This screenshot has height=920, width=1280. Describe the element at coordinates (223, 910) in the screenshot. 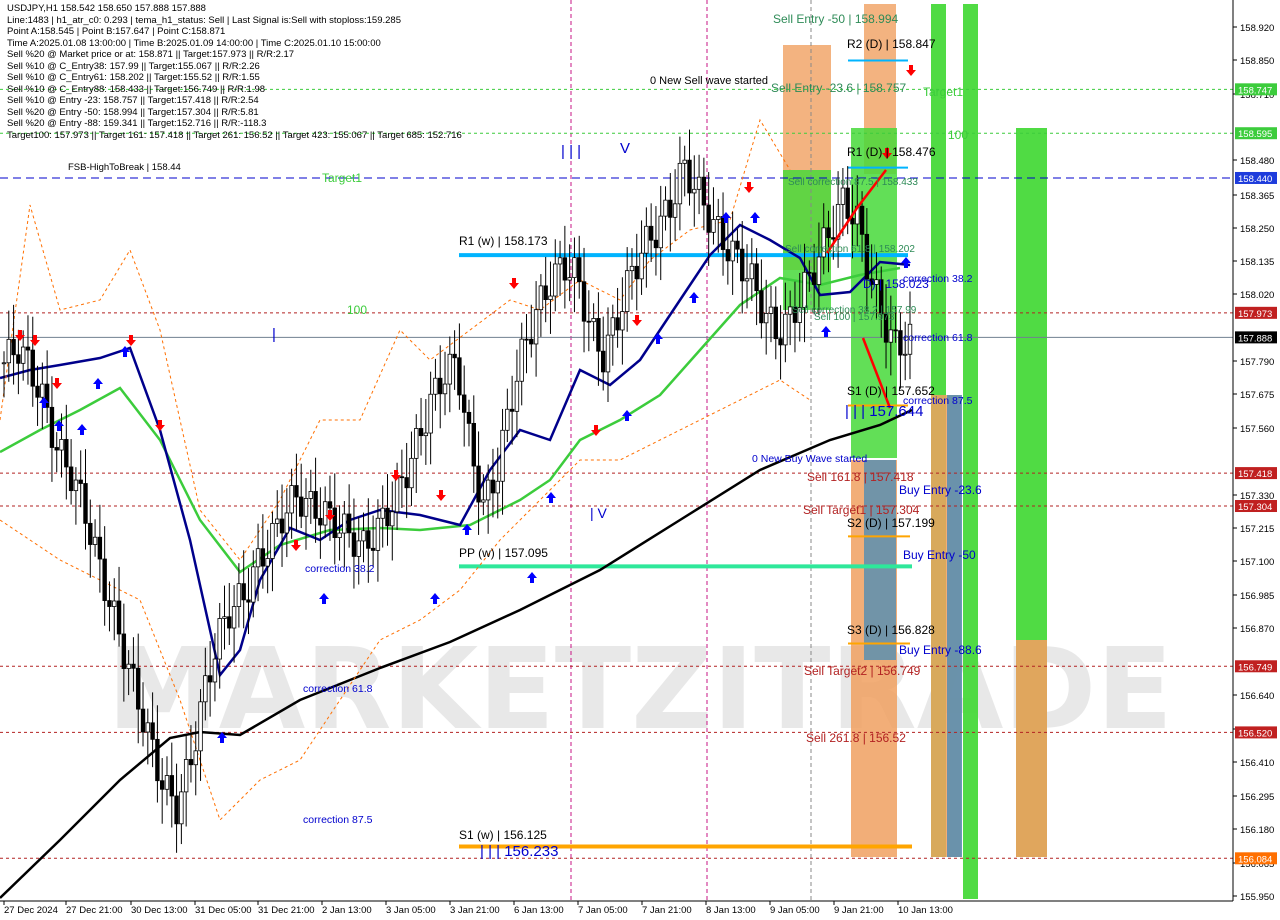

I see `x-tick-label: 31 Dec 05:00` at that location.